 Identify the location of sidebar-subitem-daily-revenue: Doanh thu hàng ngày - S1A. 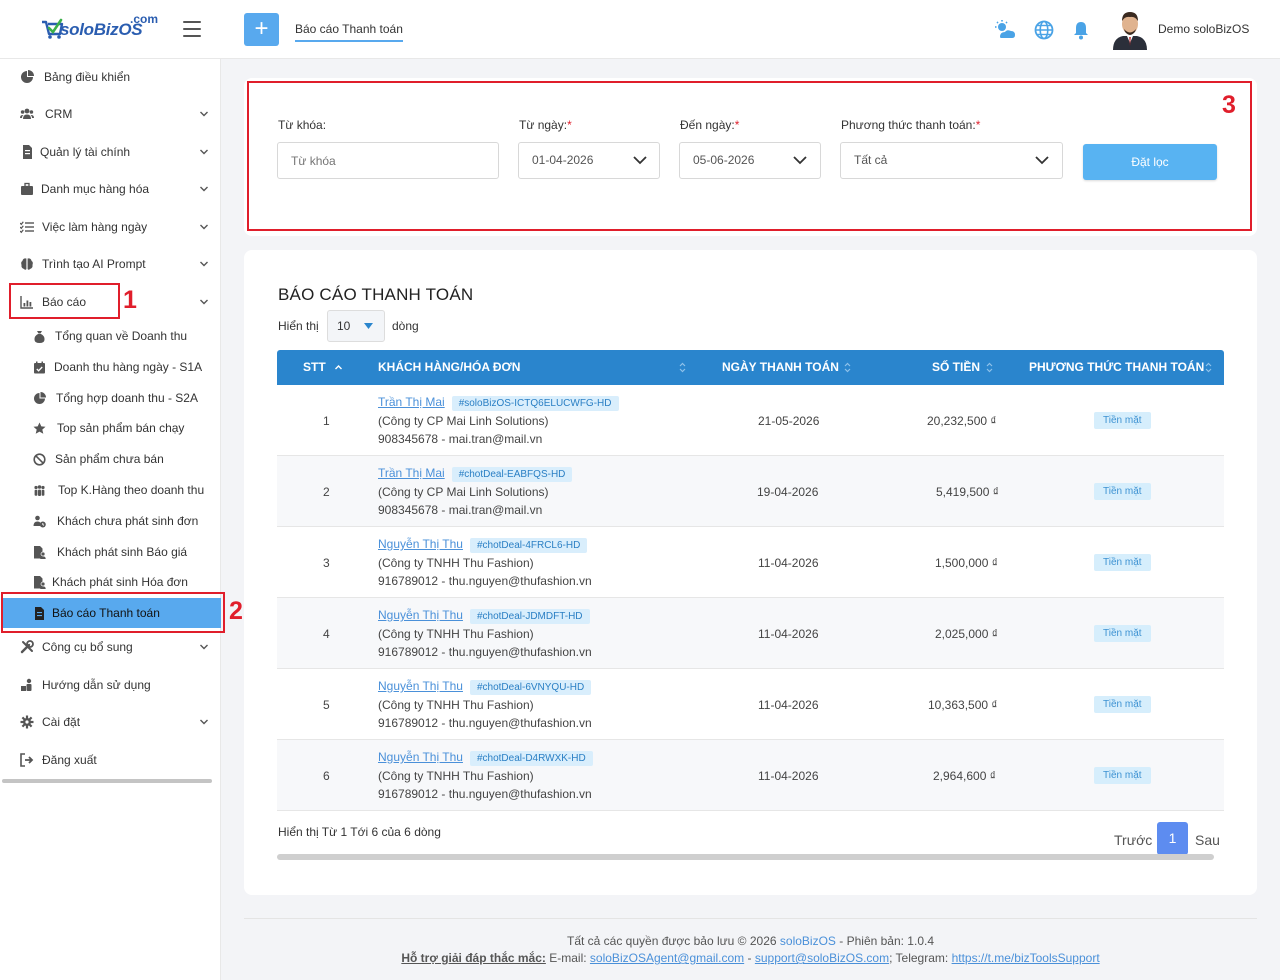
(110, 367).